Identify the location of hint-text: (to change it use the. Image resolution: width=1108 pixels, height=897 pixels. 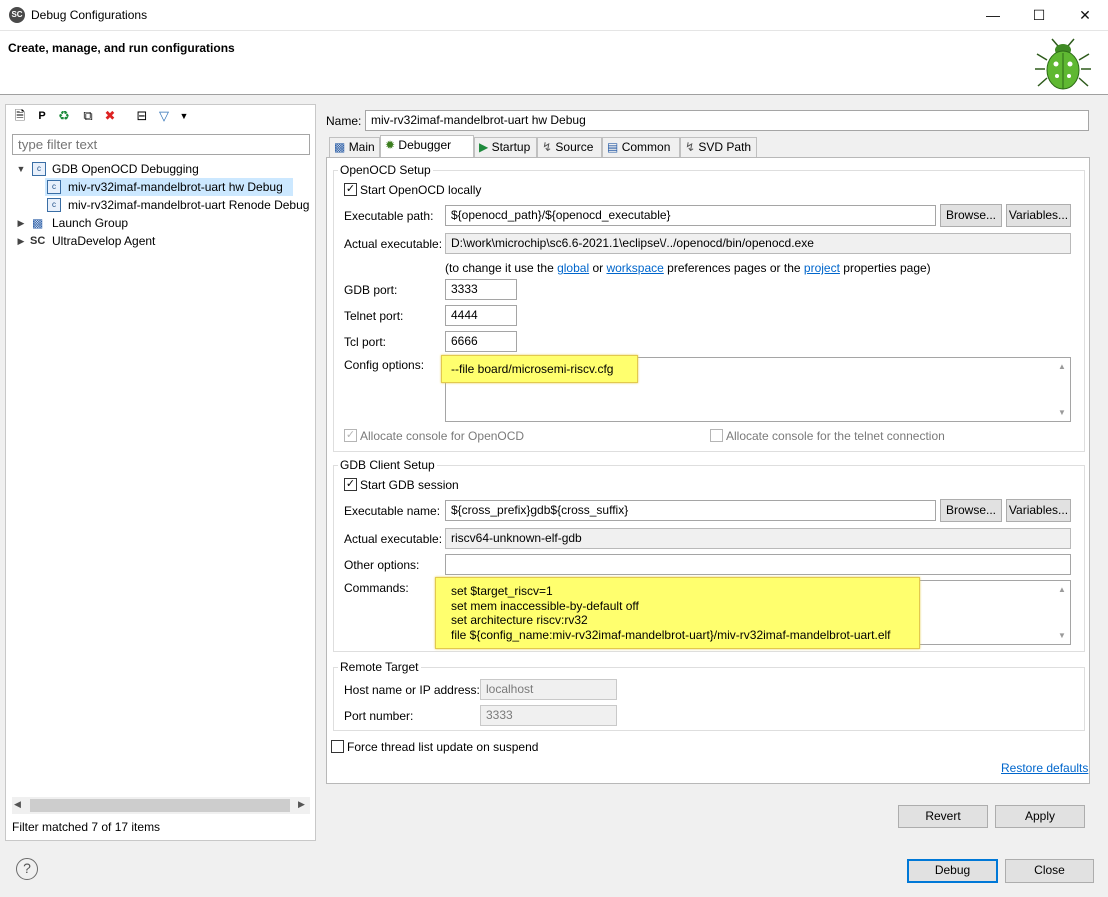
(501, 268).